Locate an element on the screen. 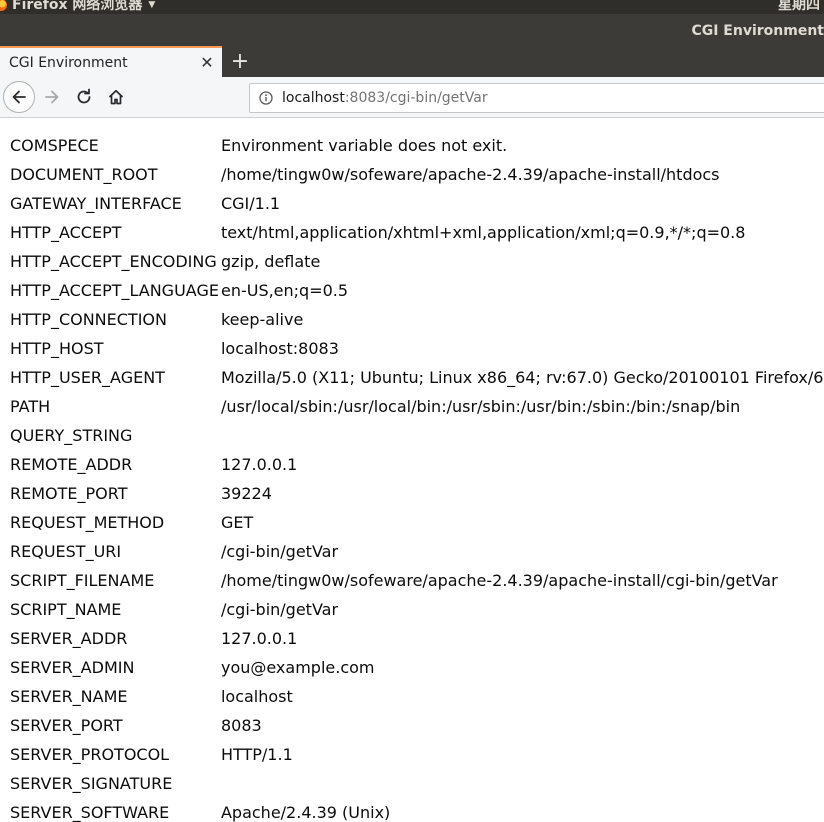 The width and height of the screenshot is (824, 822). env-var-name: HTTP_ACCEPT is located at coordinates (66, 232).